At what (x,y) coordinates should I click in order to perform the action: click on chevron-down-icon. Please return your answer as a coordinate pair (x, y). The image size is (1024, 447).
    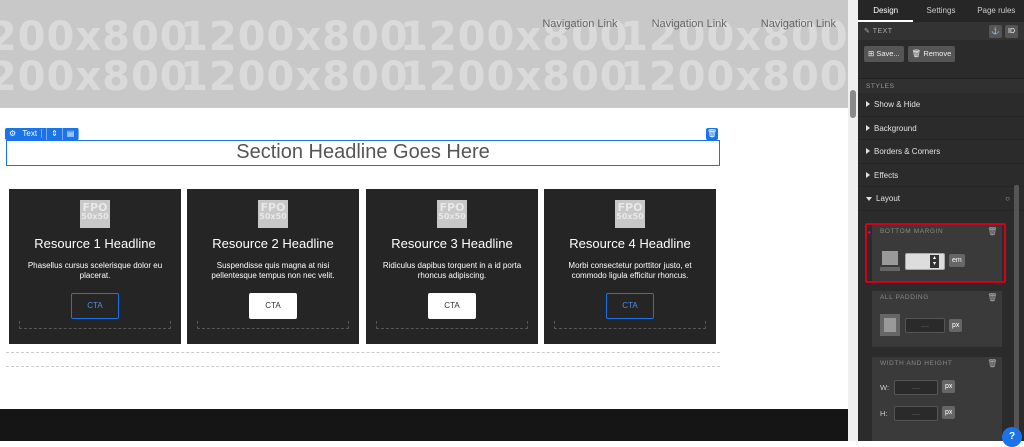
    Looking at the image, I should click on (869, 199).